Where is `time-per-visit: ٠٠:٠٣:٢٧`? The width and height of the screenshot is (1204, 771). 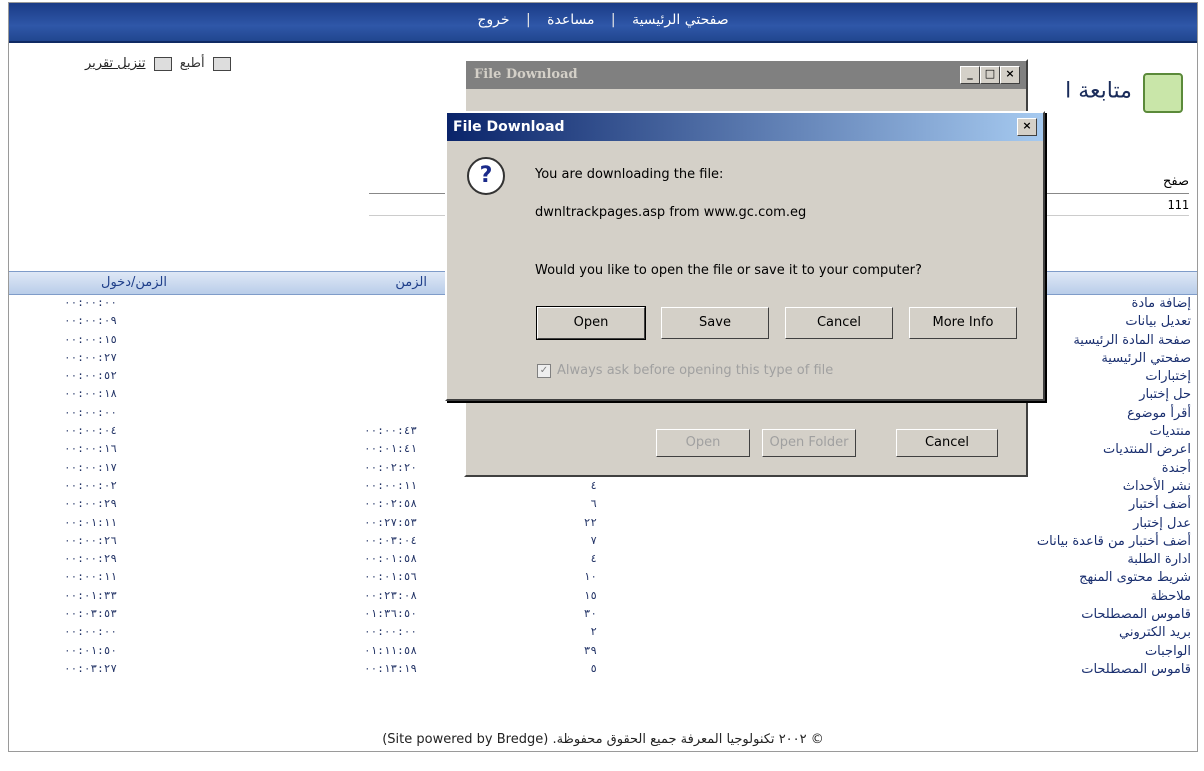 time-per-visit: ٠٠:٠٣:٢٧ is located at coordinates (90, 668).